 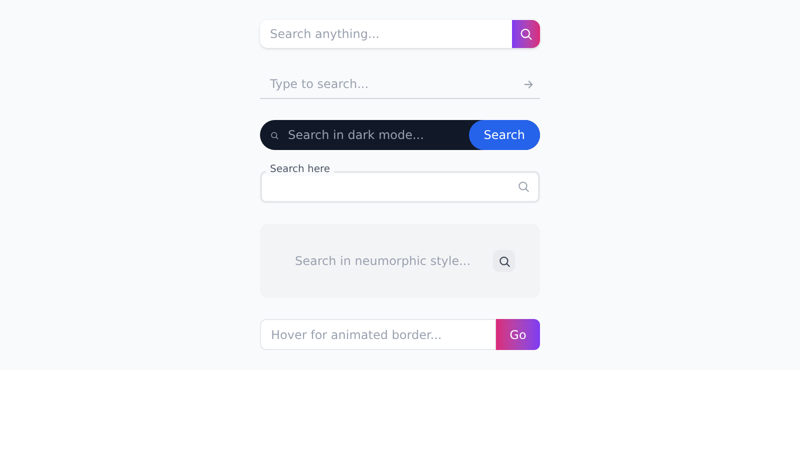 What do you see at coordinates (400, 187) in the screenshot?
I see `search-field` at bounding box center [400, 187].